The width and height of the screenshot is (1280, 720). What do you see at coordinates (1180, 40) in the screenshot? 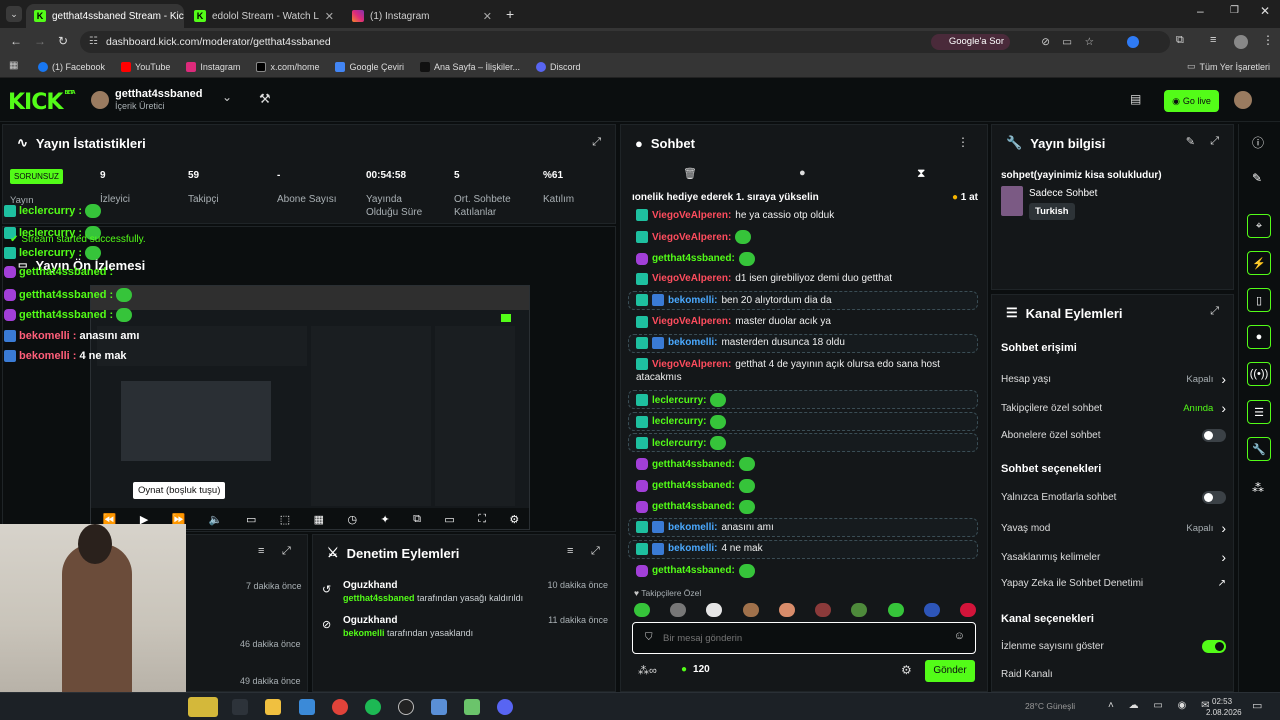
I see `extensions-icon: ⧉` at bounding box center [1180, 40].